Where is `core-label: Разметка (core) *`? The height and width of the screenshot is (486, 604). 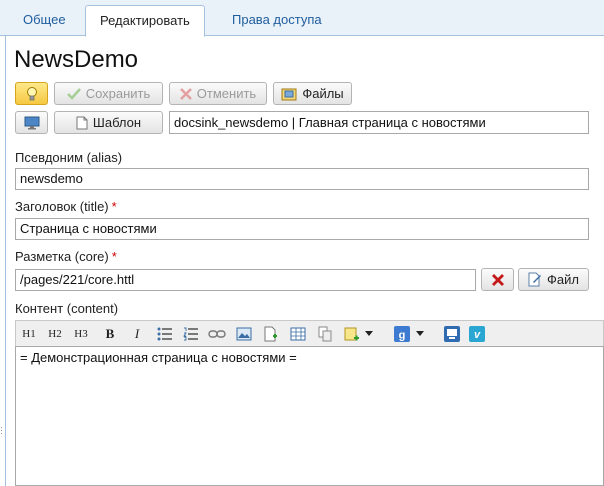
core-label: Разметка (core) * is located at coordinates (66, 256).